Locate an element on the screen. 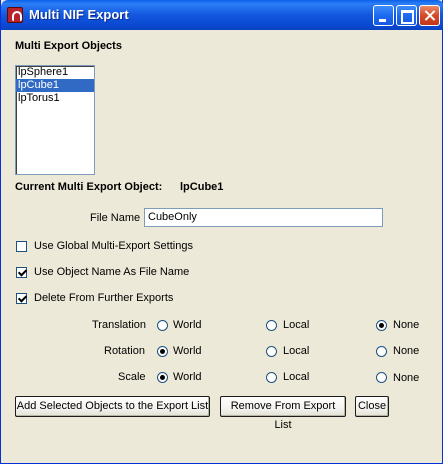  window-title: Multi NIF Export is located at coordinates (79, 14).